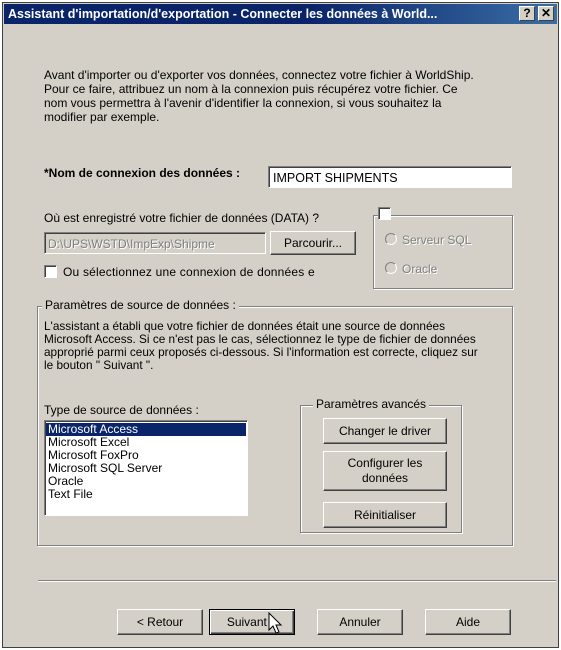 The width and height of the screenshot is (561, 650). Describe the element at coordinates (140, 305) in the screenshot. I see `source-params-label: Paramètres de source de données :` at that location.